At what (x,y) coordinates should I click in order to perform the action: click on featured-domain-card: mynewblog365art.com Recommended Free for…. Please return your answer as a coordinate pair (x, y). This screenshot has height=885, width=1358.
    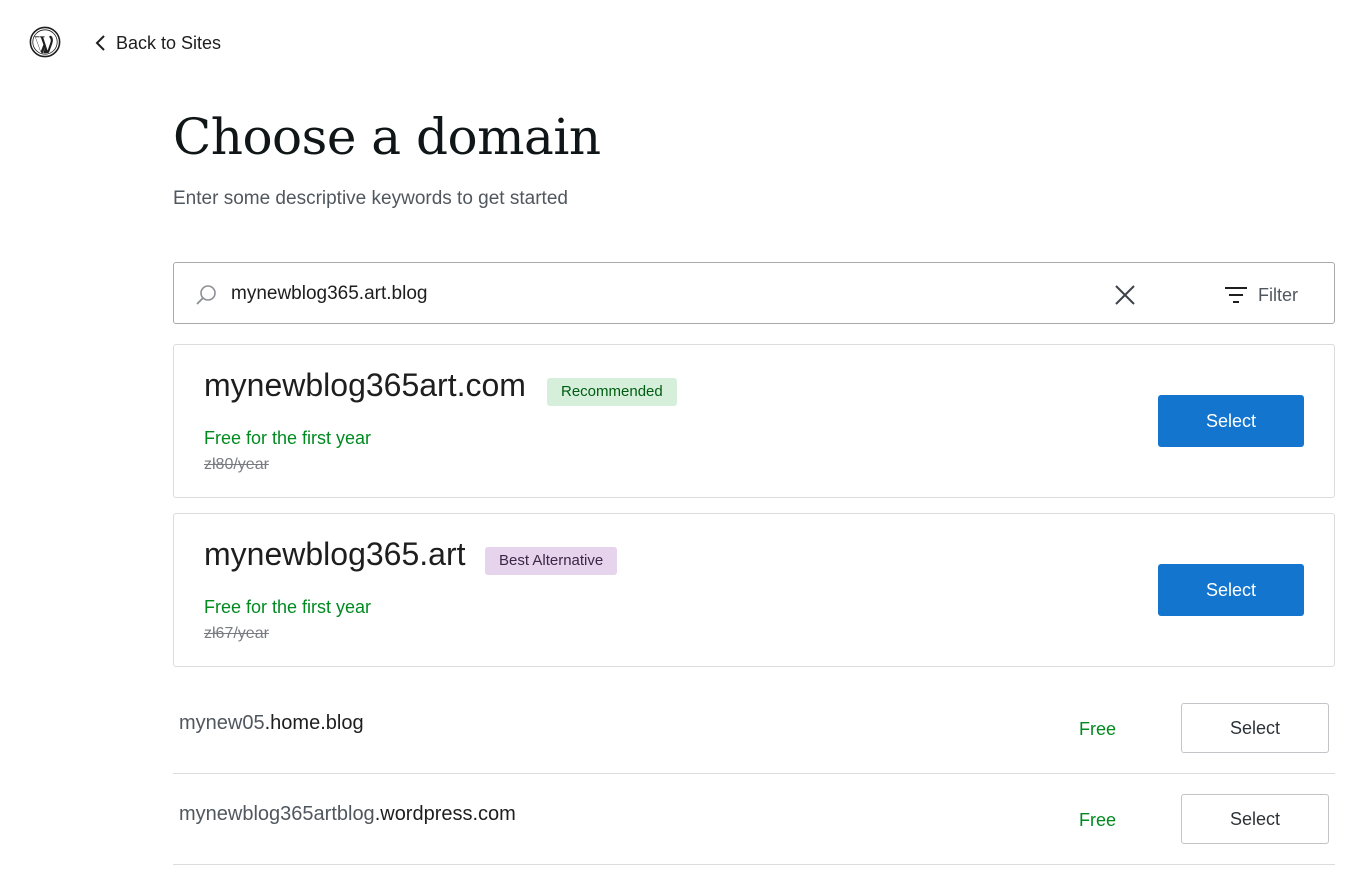
    Looking at the image, I should click on (754, 421).